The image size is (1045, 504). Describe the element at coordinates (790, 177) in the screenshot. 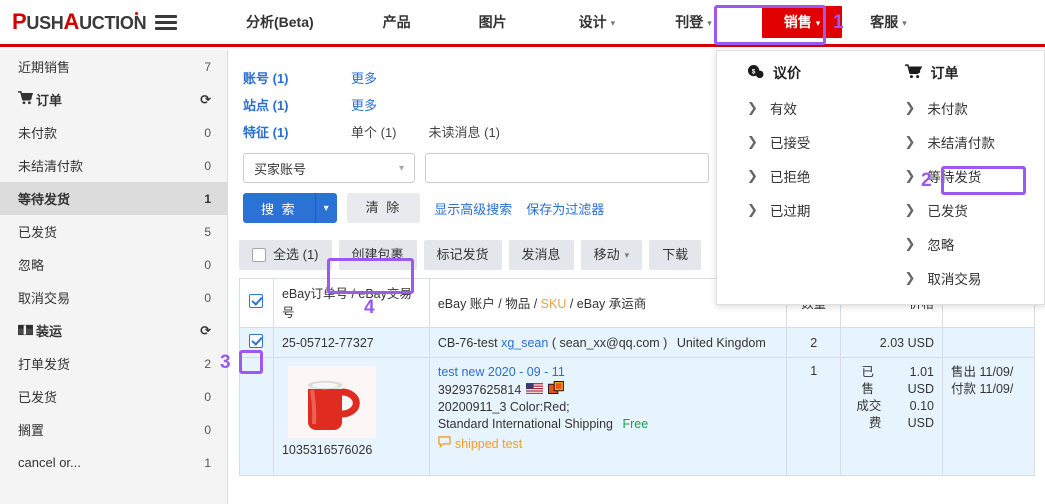

I see `dropdown-item-label: 已拒绝` at that location.